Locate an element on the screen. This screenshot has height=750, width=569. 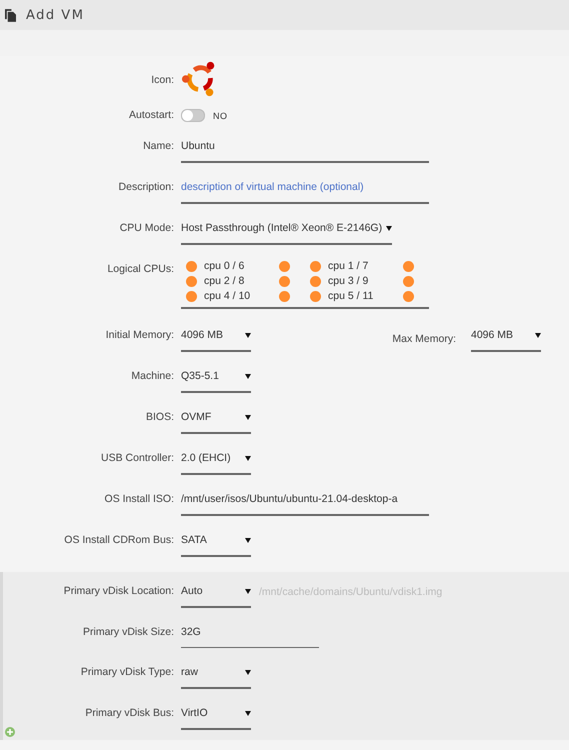
text-field: description of virtual machine (optional) is located at coordinates (305, 191).